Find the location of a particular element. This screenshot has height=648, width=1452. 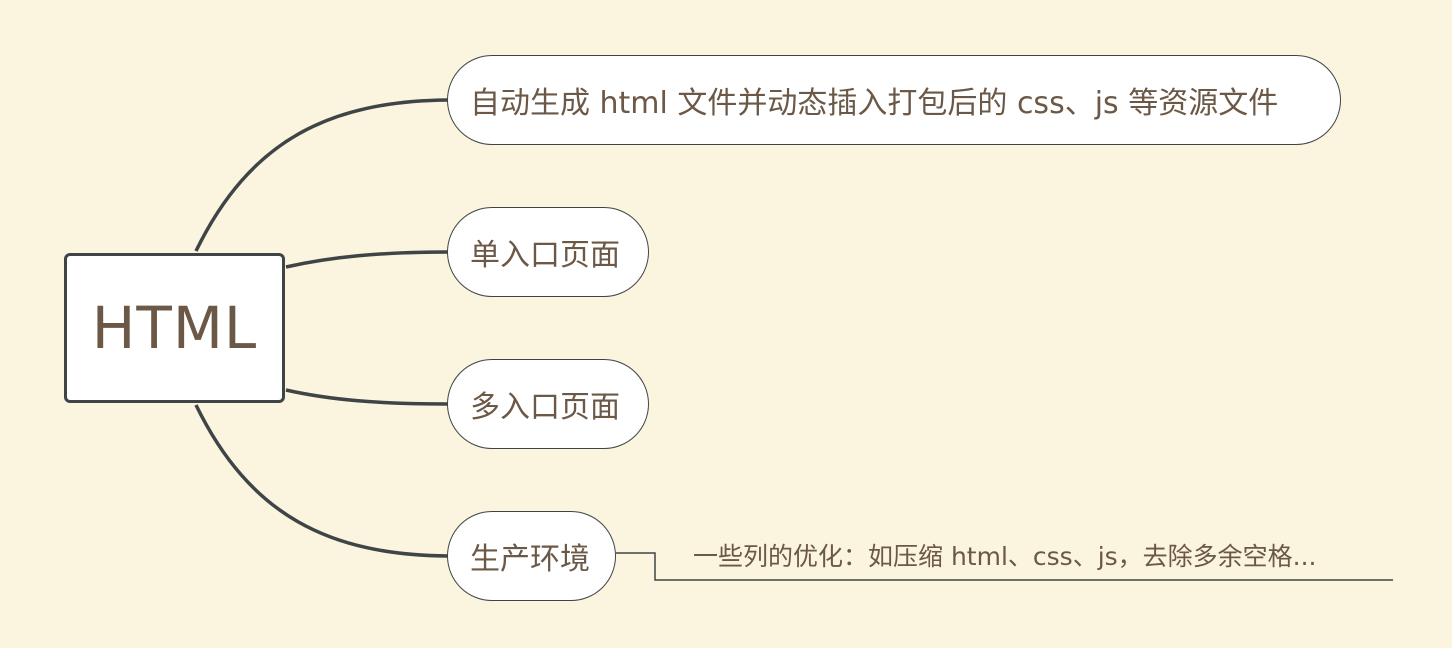

topic-node-single-entry: 单入口页面 is located at coordinates (548, 252).